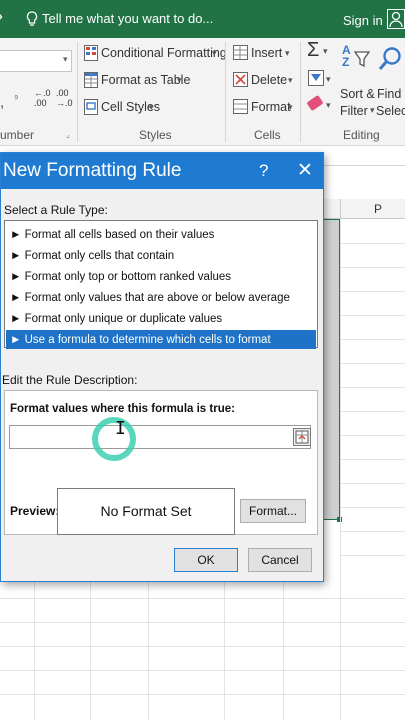 The width and height of the screenshot is (405, 720). I want to click on delete-cells-icon, so click(240, 79).